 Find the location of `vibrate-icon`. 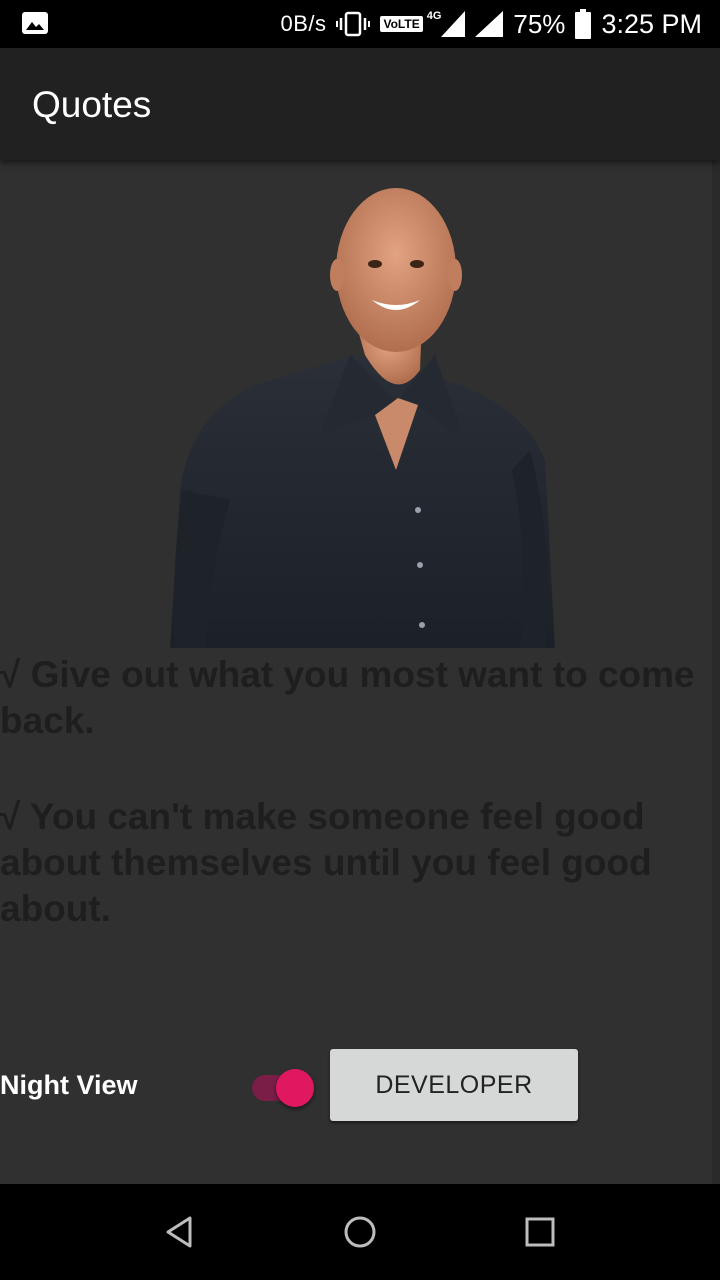

vibrate-icon is located at coordinates (353, 24).